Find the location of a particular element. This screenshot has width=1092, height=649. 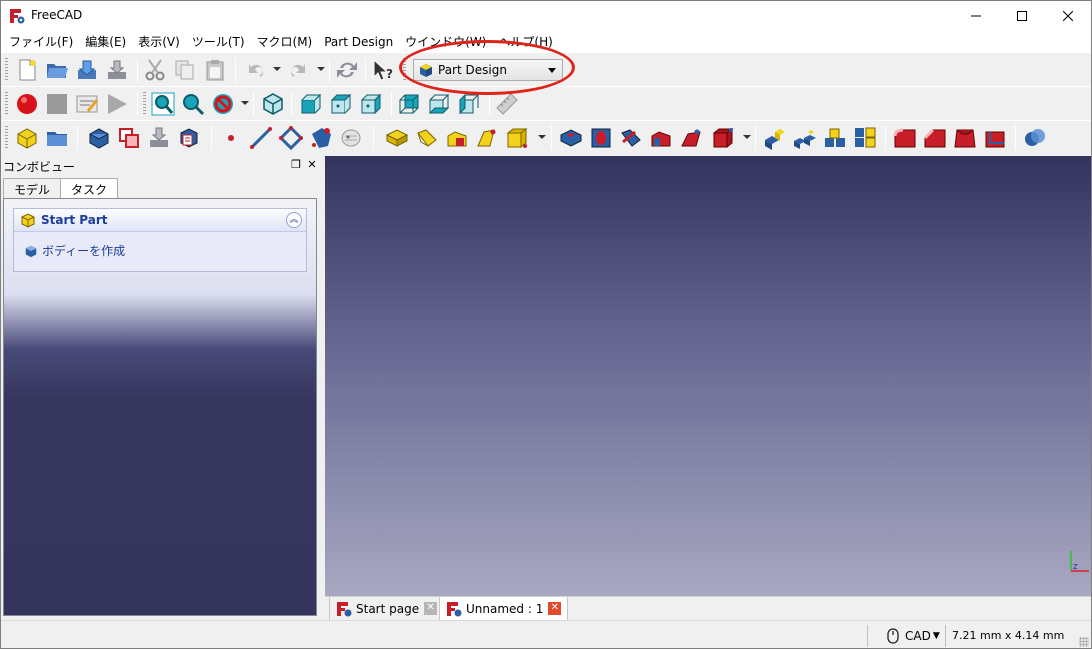

import-icon is located at coordinates (159, 138).